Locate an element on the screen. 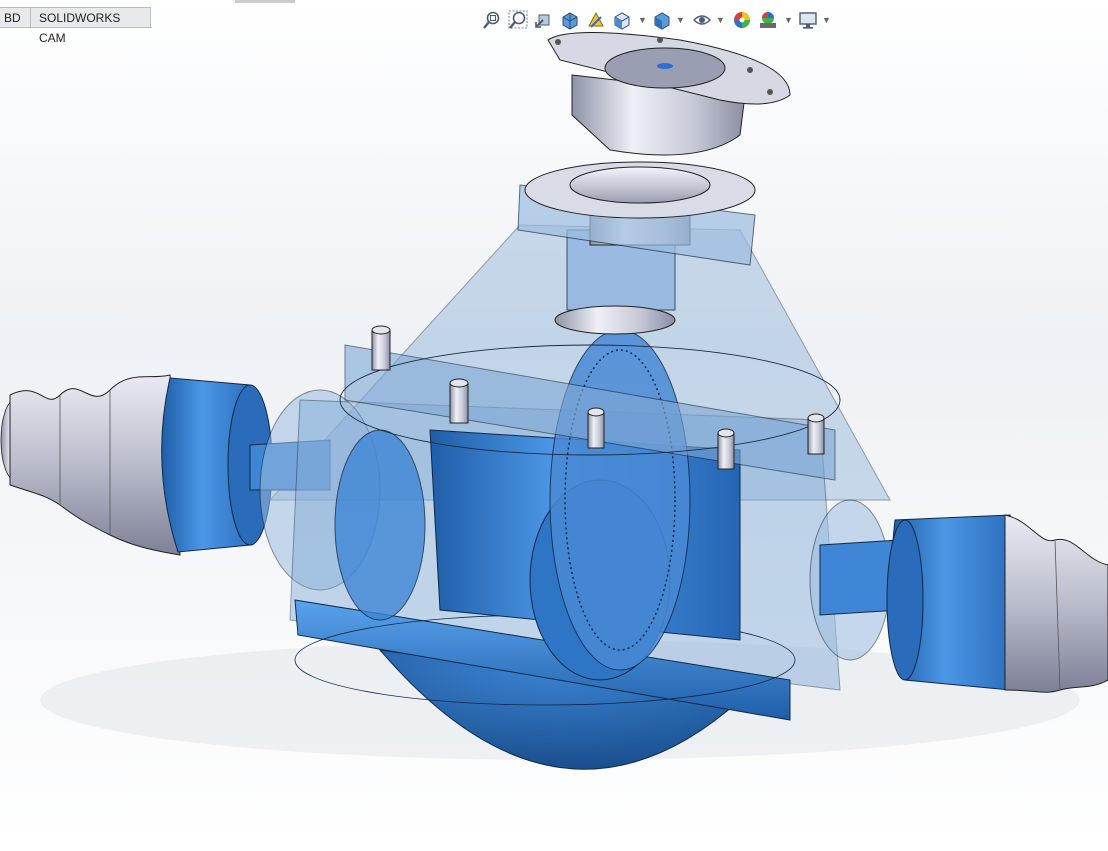 The height and width of the screenshot is (851, 1108). companion-flange is located at coordinates (669, 94).